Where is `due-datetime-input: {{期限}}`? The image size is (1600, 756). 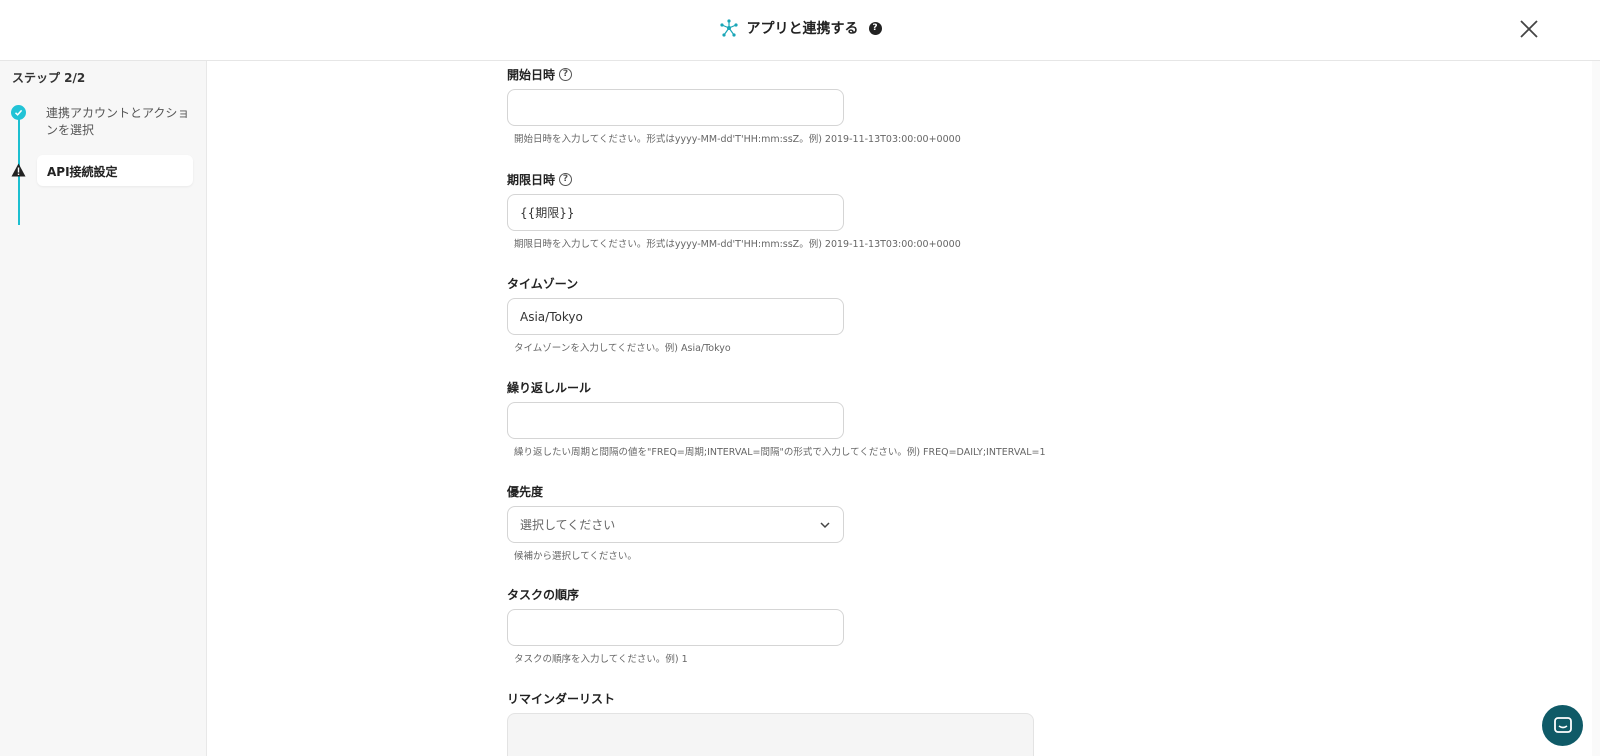
due-datetime-input: {{期限}} is located at coordinates (675, 212).